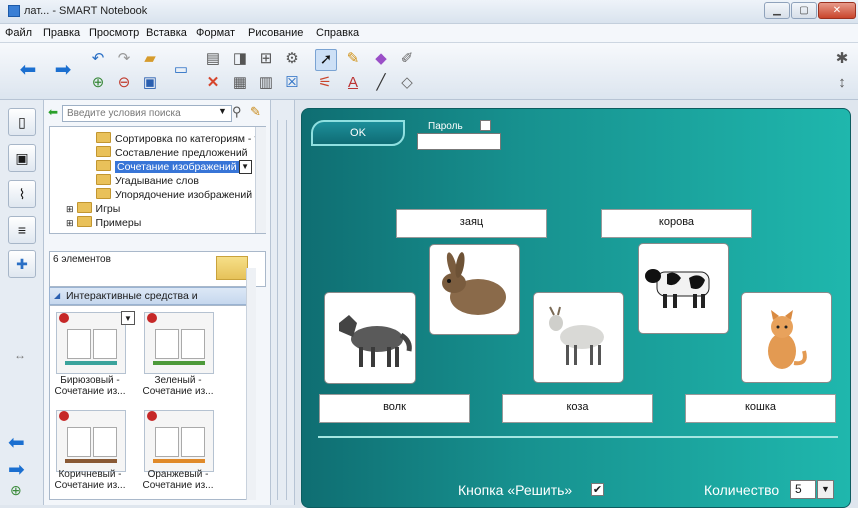  I want to click on thumbnail-orange, so click(179, 441).